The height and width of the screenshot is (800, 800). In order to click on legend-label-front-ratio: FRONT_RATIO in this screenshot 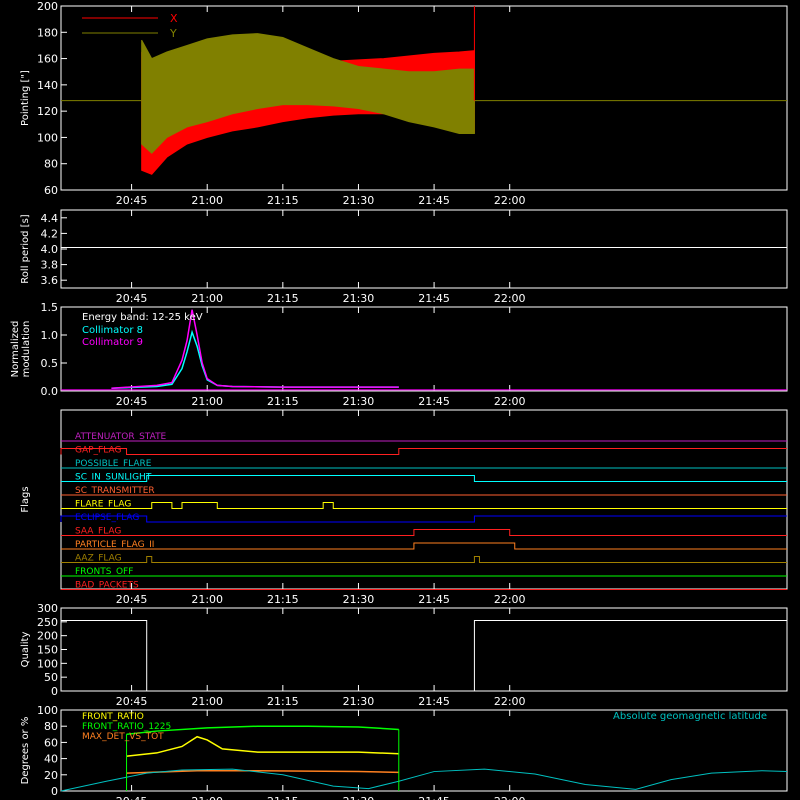, I will do `click(113, 717)`.